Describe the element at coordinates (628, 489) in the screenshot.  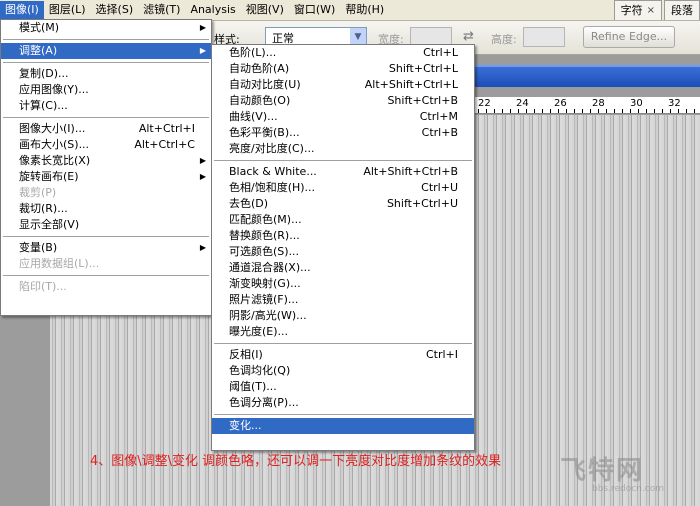
I see `watermark-url: bbs.redocn.com` at that location.